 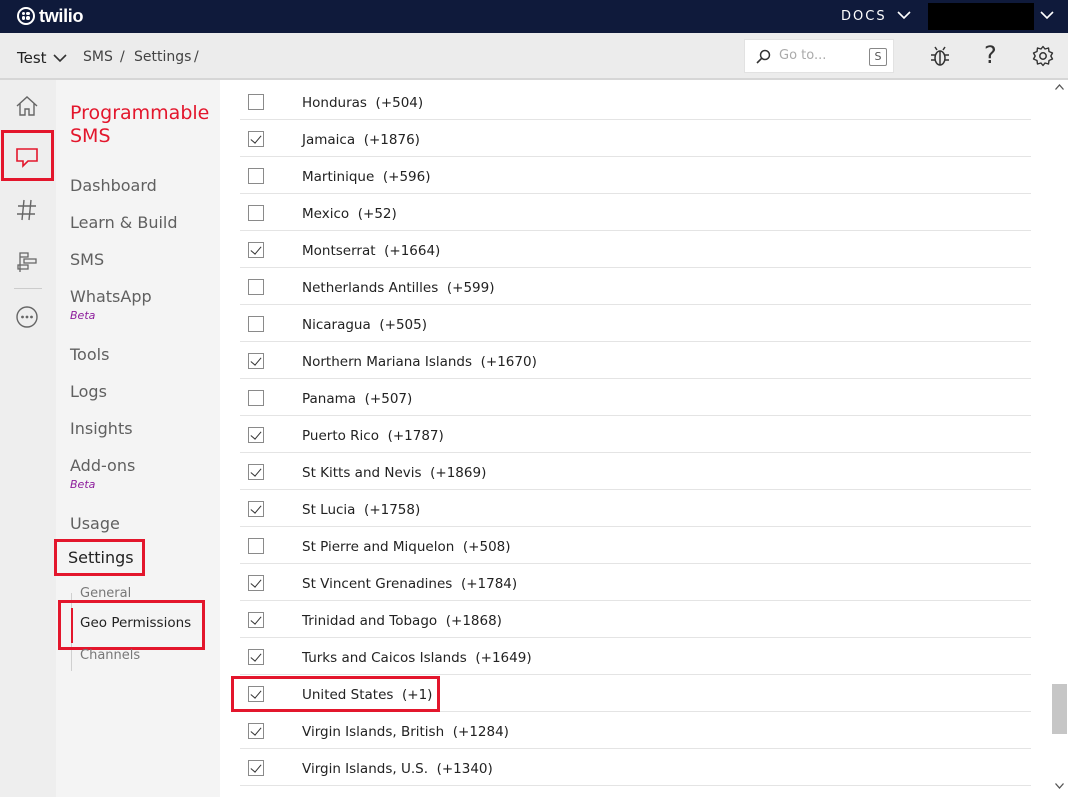 I want to click on country-label: Mexico (+52), so click(x=349, y=214).